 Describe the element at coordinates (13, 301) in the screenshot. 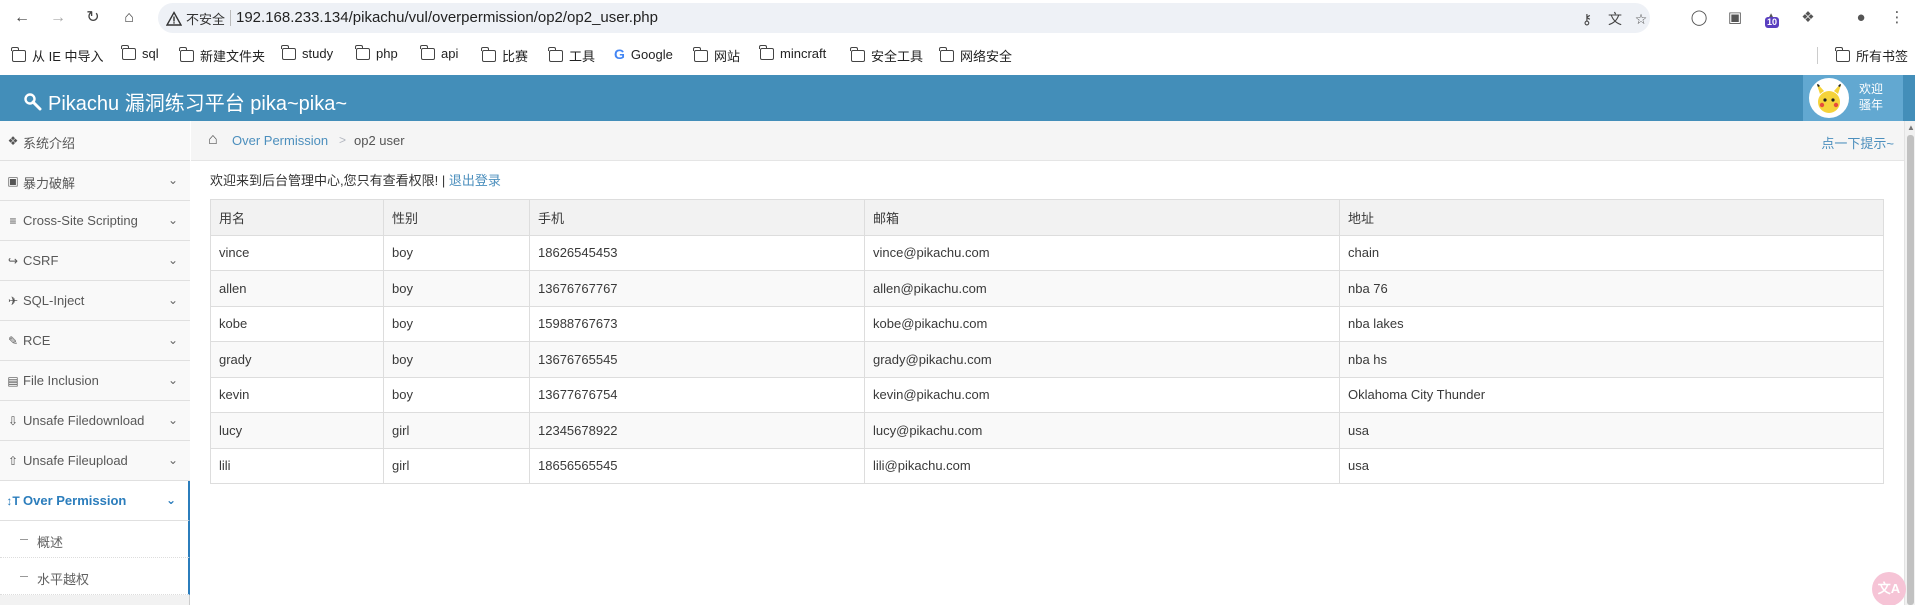

I see `plane-icon: ✈` at that location.